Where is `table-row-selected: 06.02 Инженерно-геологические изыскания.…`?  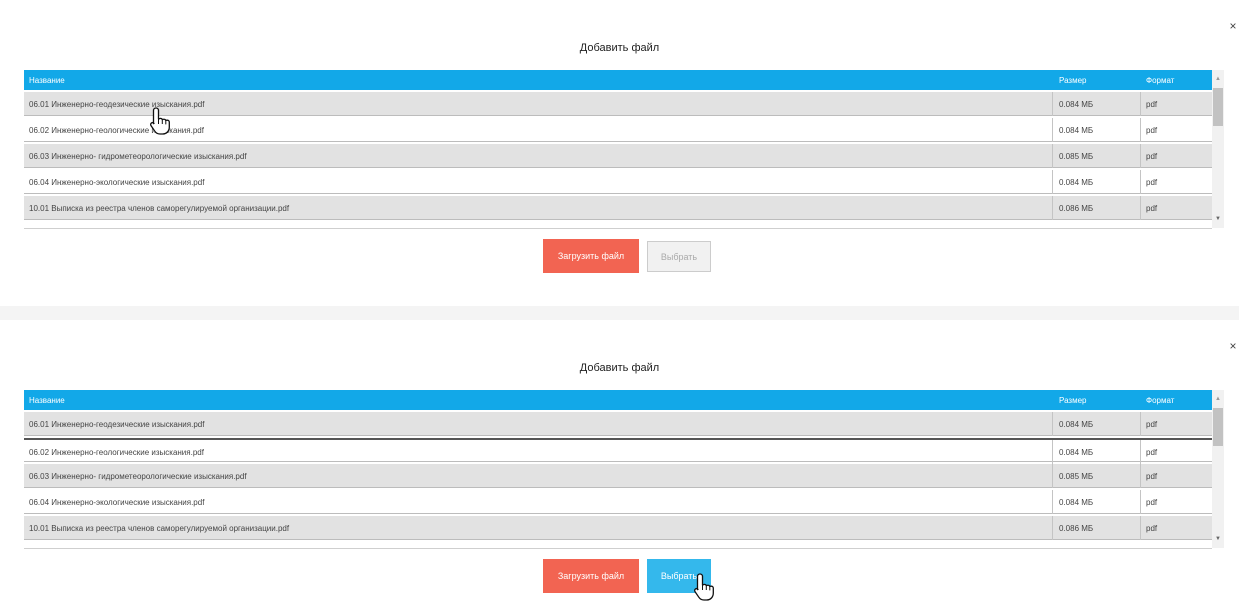
table-row-selected: 06.02 Инженерно-геологические изыскания.… is located at coordinates (618, 451).